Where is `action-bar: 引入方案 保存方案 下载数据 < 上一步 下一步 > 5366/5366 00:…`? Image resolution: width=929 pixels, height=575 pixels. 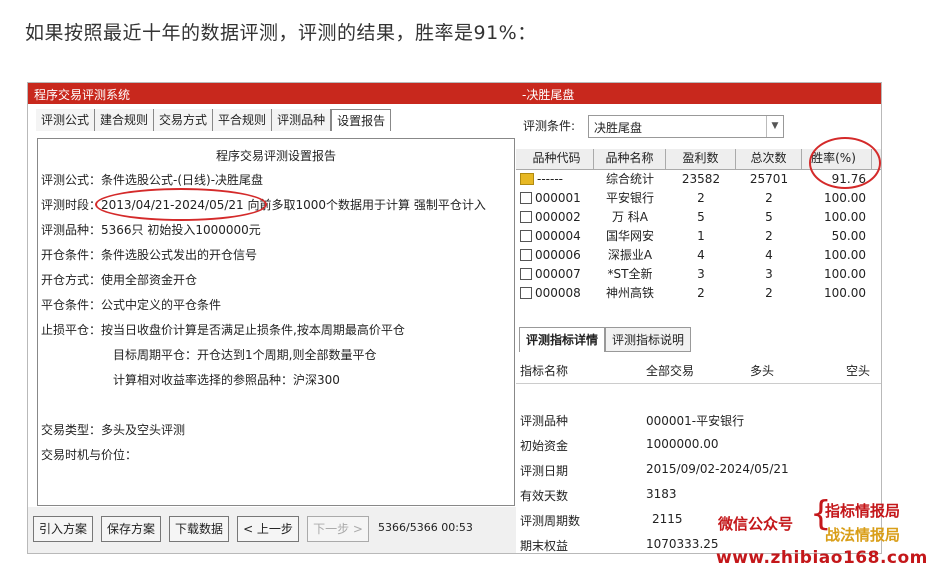
action-bar: 引入方案 保存方案 下载数据 < 上一步 下一步 > 5366/5366 00:… is located at coordinates (272, 530).